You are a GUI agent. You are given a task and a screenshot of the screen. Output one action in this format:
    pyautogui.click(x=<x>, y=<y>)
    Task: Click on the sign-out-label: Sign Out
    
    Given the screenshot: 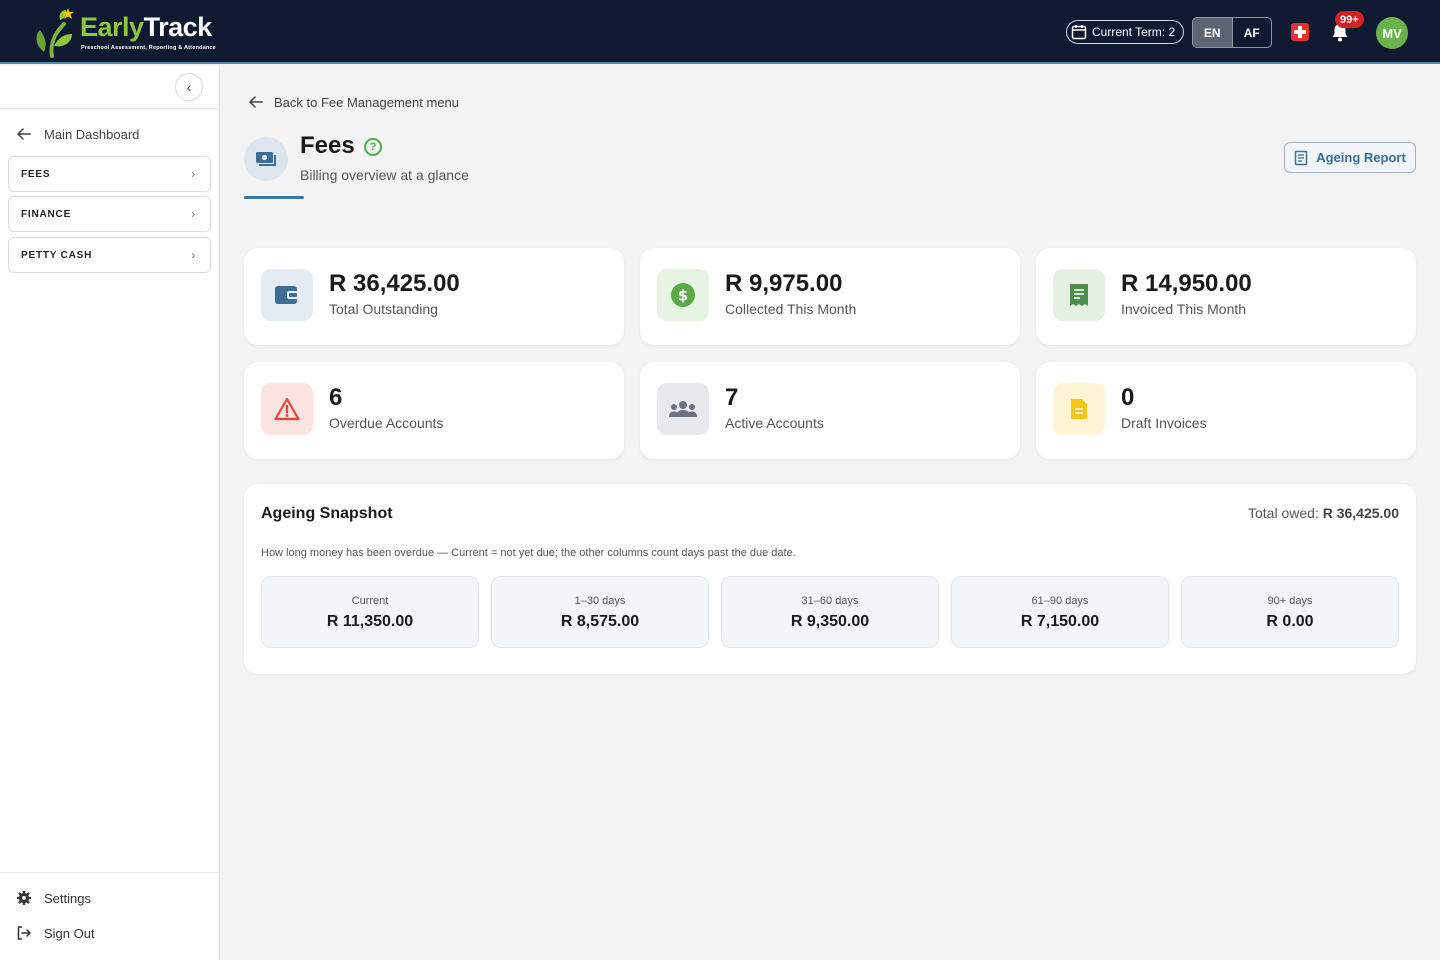 What is the action you would take?
    pyautogui.click(x=69, y=933)
    